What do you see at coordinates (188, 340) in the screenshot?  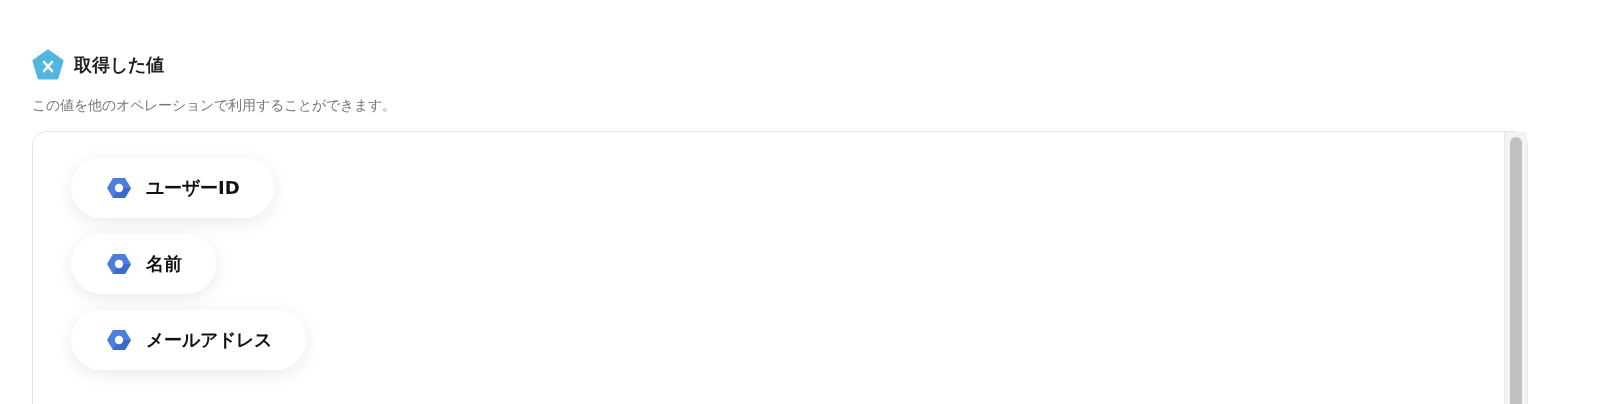 I see `value-chip: メールアドレス` at bounding box center [188, 340].